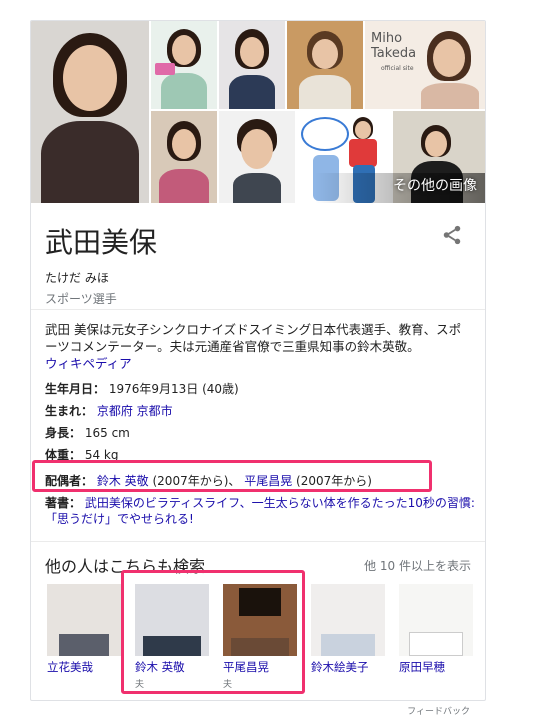  Describe the element at coordinates (260, 392) in the screenshot. I see `fact-birth: 生年月日： 1976年9月13日 (40歳)` at that location.